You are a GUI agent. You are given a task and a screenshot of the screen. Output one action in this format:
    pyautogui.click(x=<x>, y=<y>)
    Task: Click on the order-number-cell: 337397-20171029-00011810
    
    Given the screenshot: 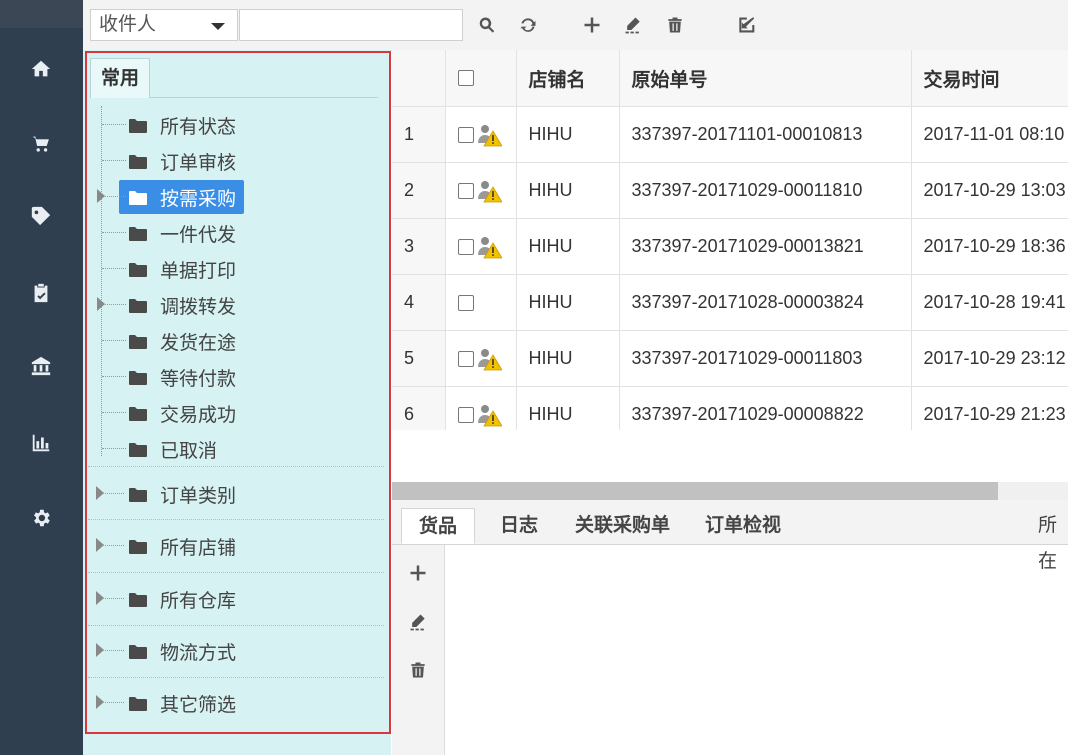 What is the action you would take?
    pyautogui.click(x=765, y=190)
    